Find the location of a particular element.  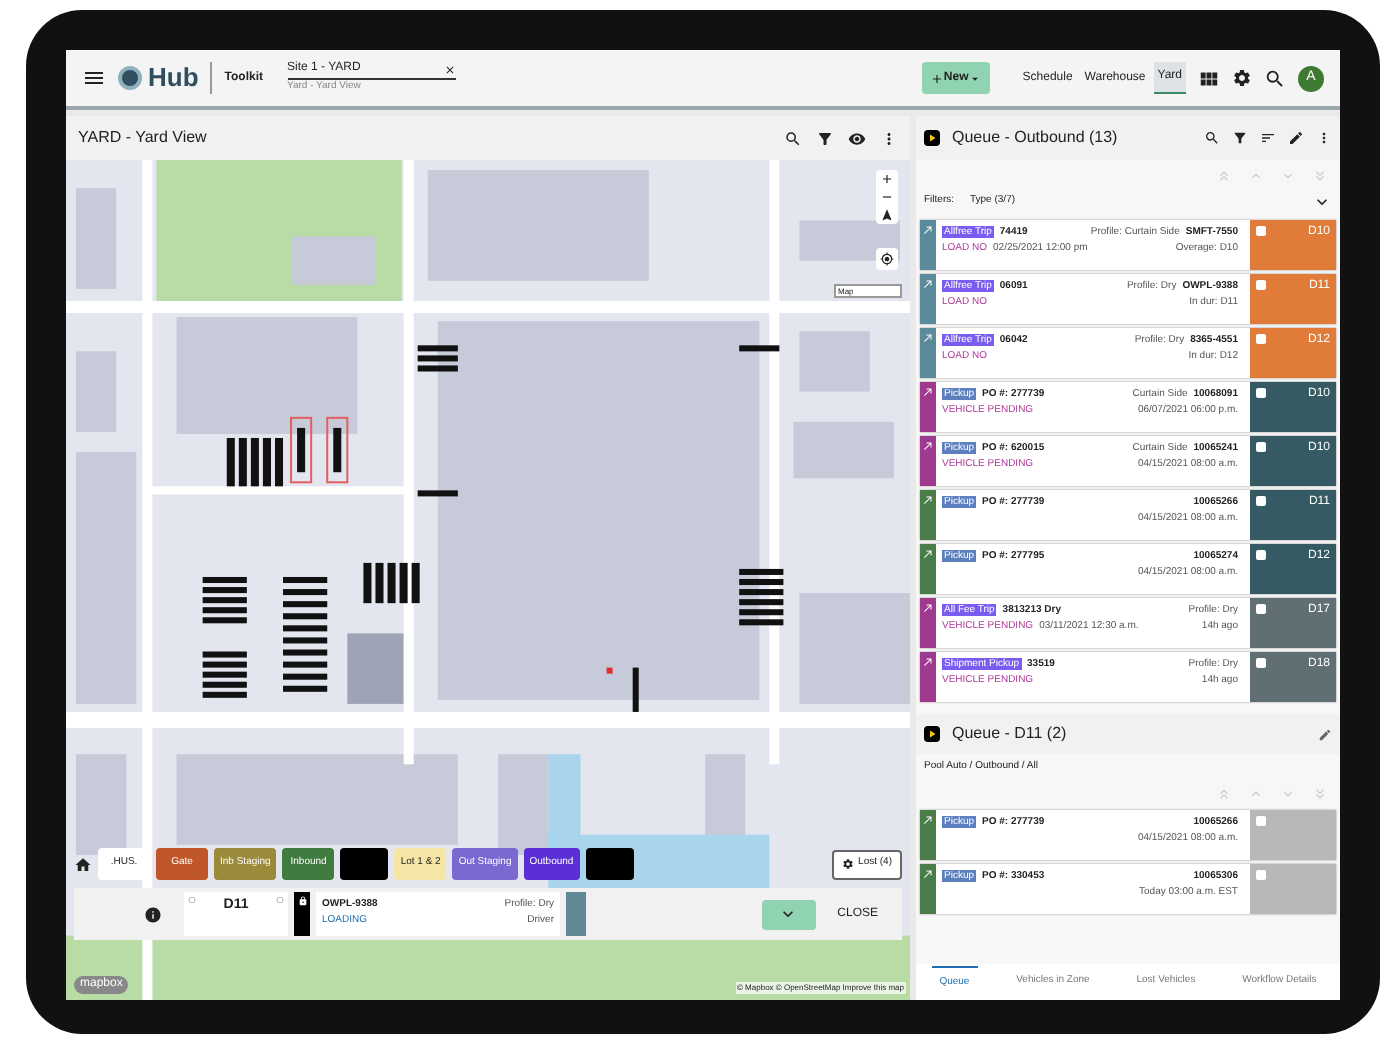

locate-button is located at coordinates (887, 259).